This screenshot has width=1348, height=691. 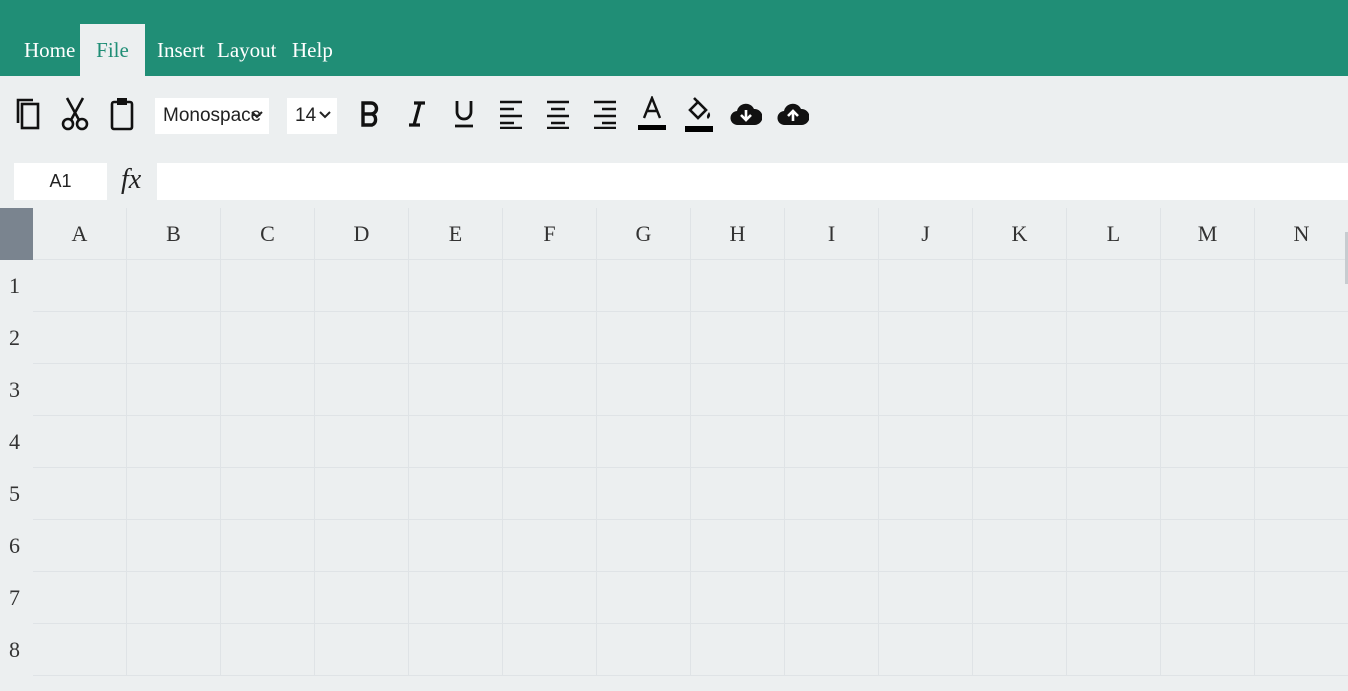 I want to click on cell-l1, so click(x=1114, y=286).